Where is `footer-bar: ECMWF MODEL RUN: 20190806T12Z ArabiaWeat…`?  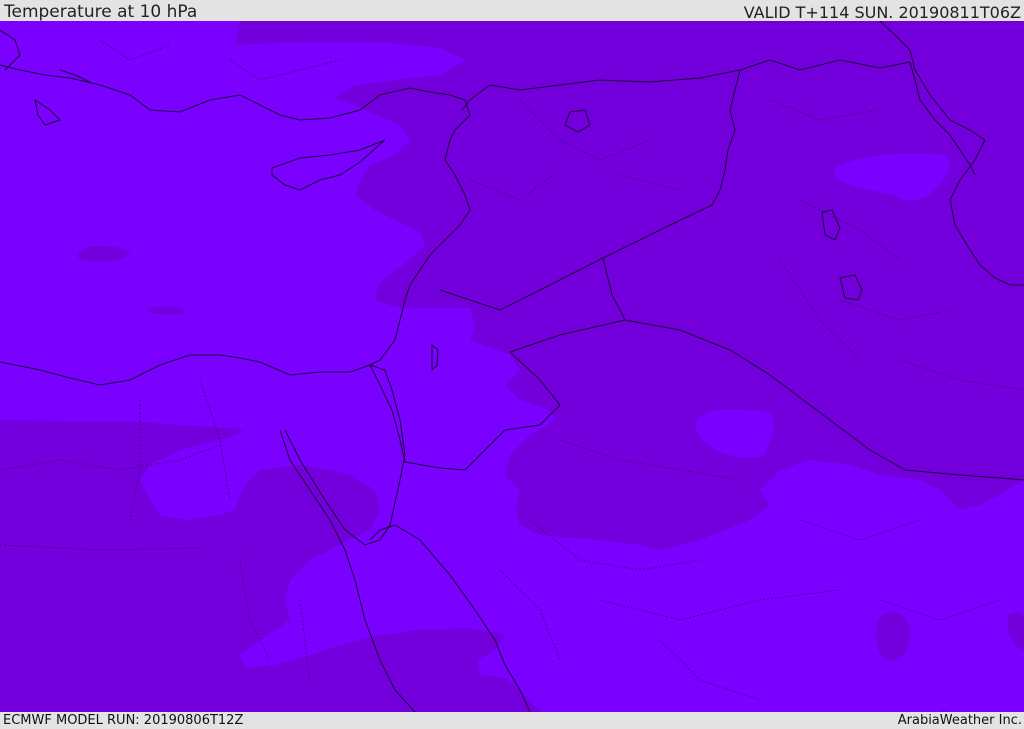
footer-bar: ECMWF MODEL RUN: 20190806T12Z ArabiaWeat… is located at coordinates (512, 720).